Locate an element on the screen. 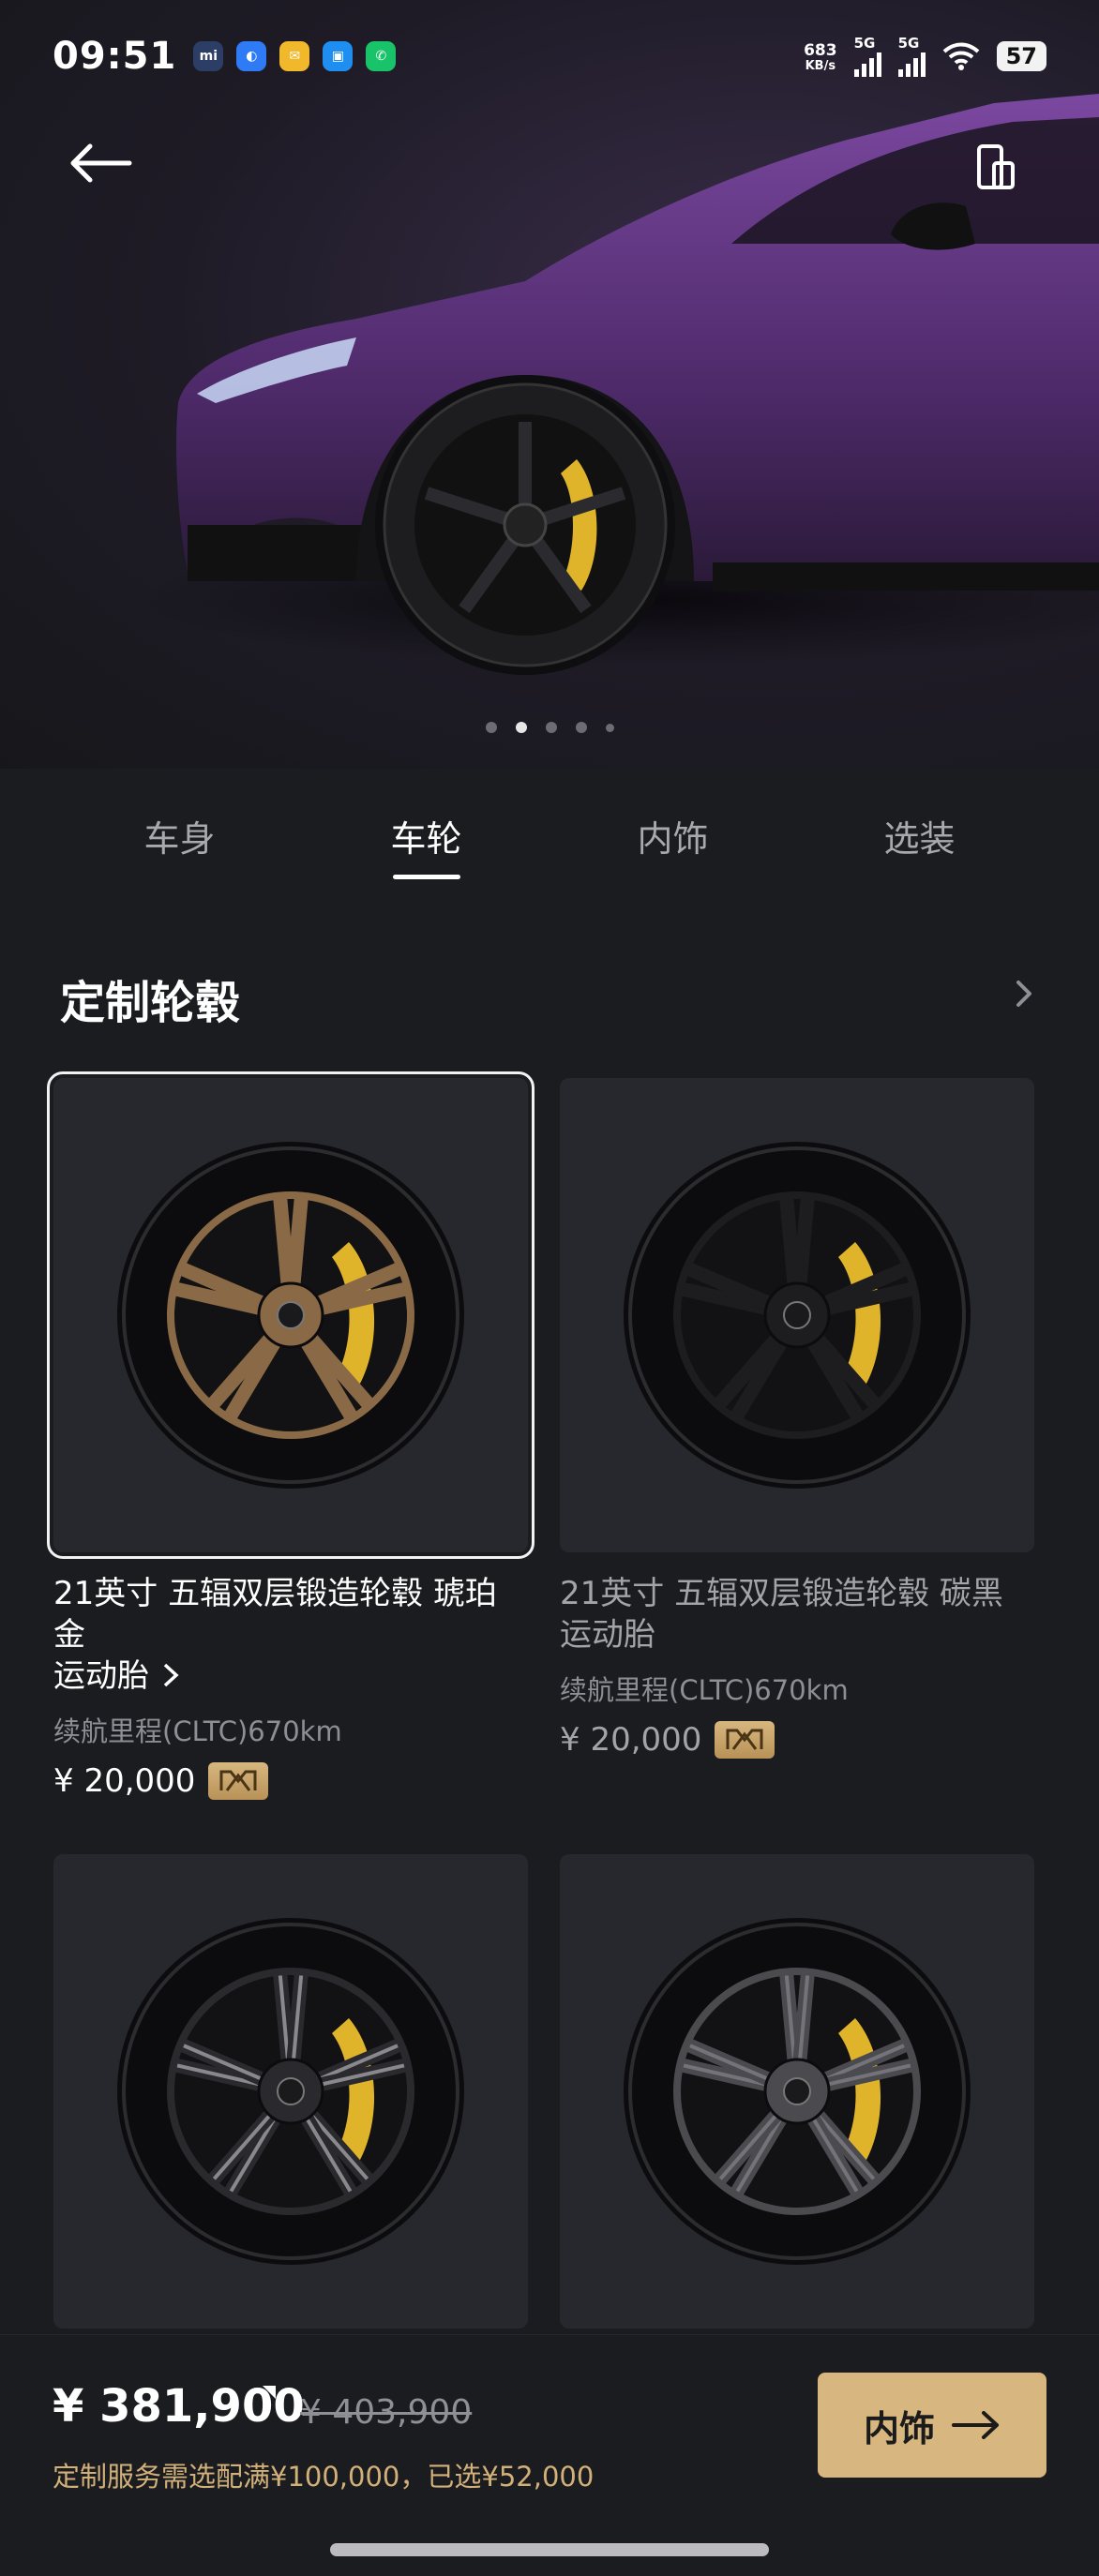  section-title: 定制轮毂 is located at coordinates (150, 1003).